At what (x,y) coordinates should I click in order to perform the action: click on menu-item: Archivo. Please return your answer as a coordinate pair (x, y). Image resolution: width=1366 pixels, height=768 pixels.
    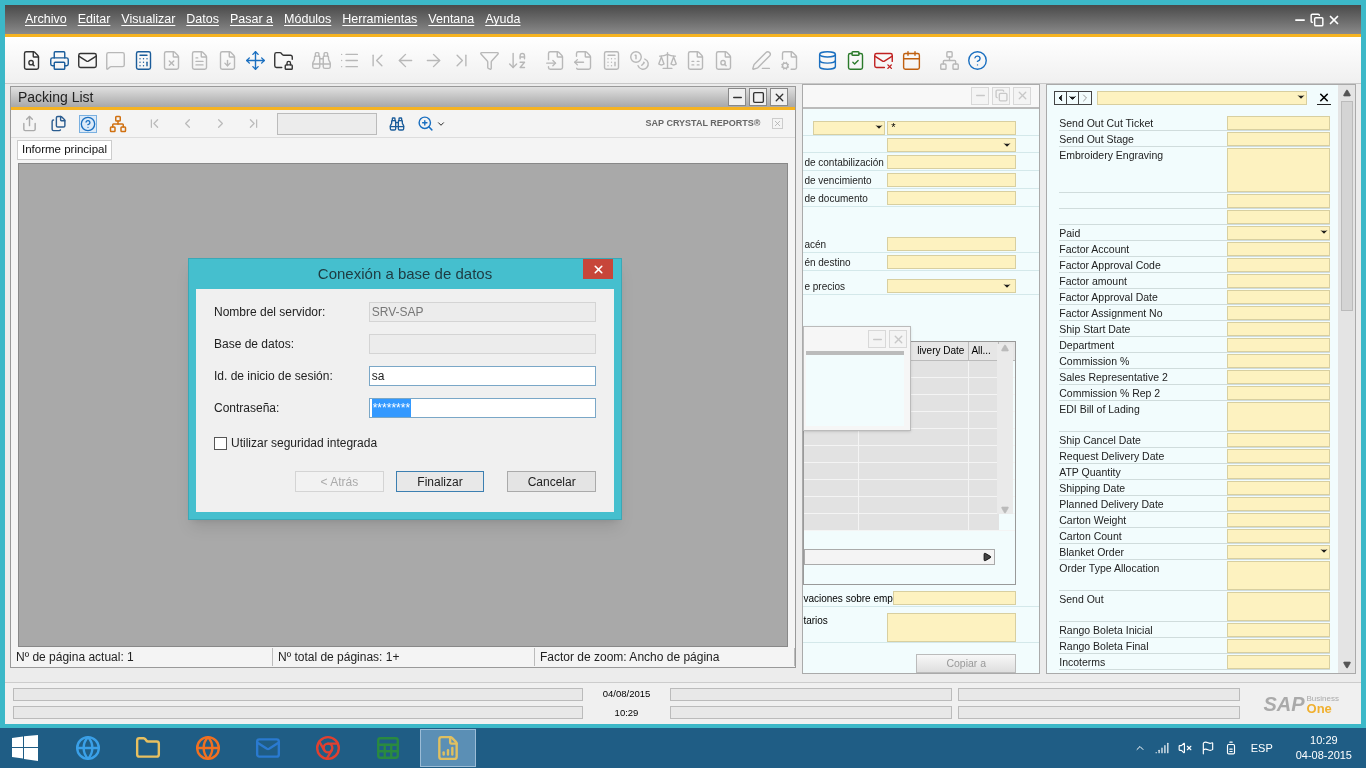
    Looking at the image, I should click on (46, 19).